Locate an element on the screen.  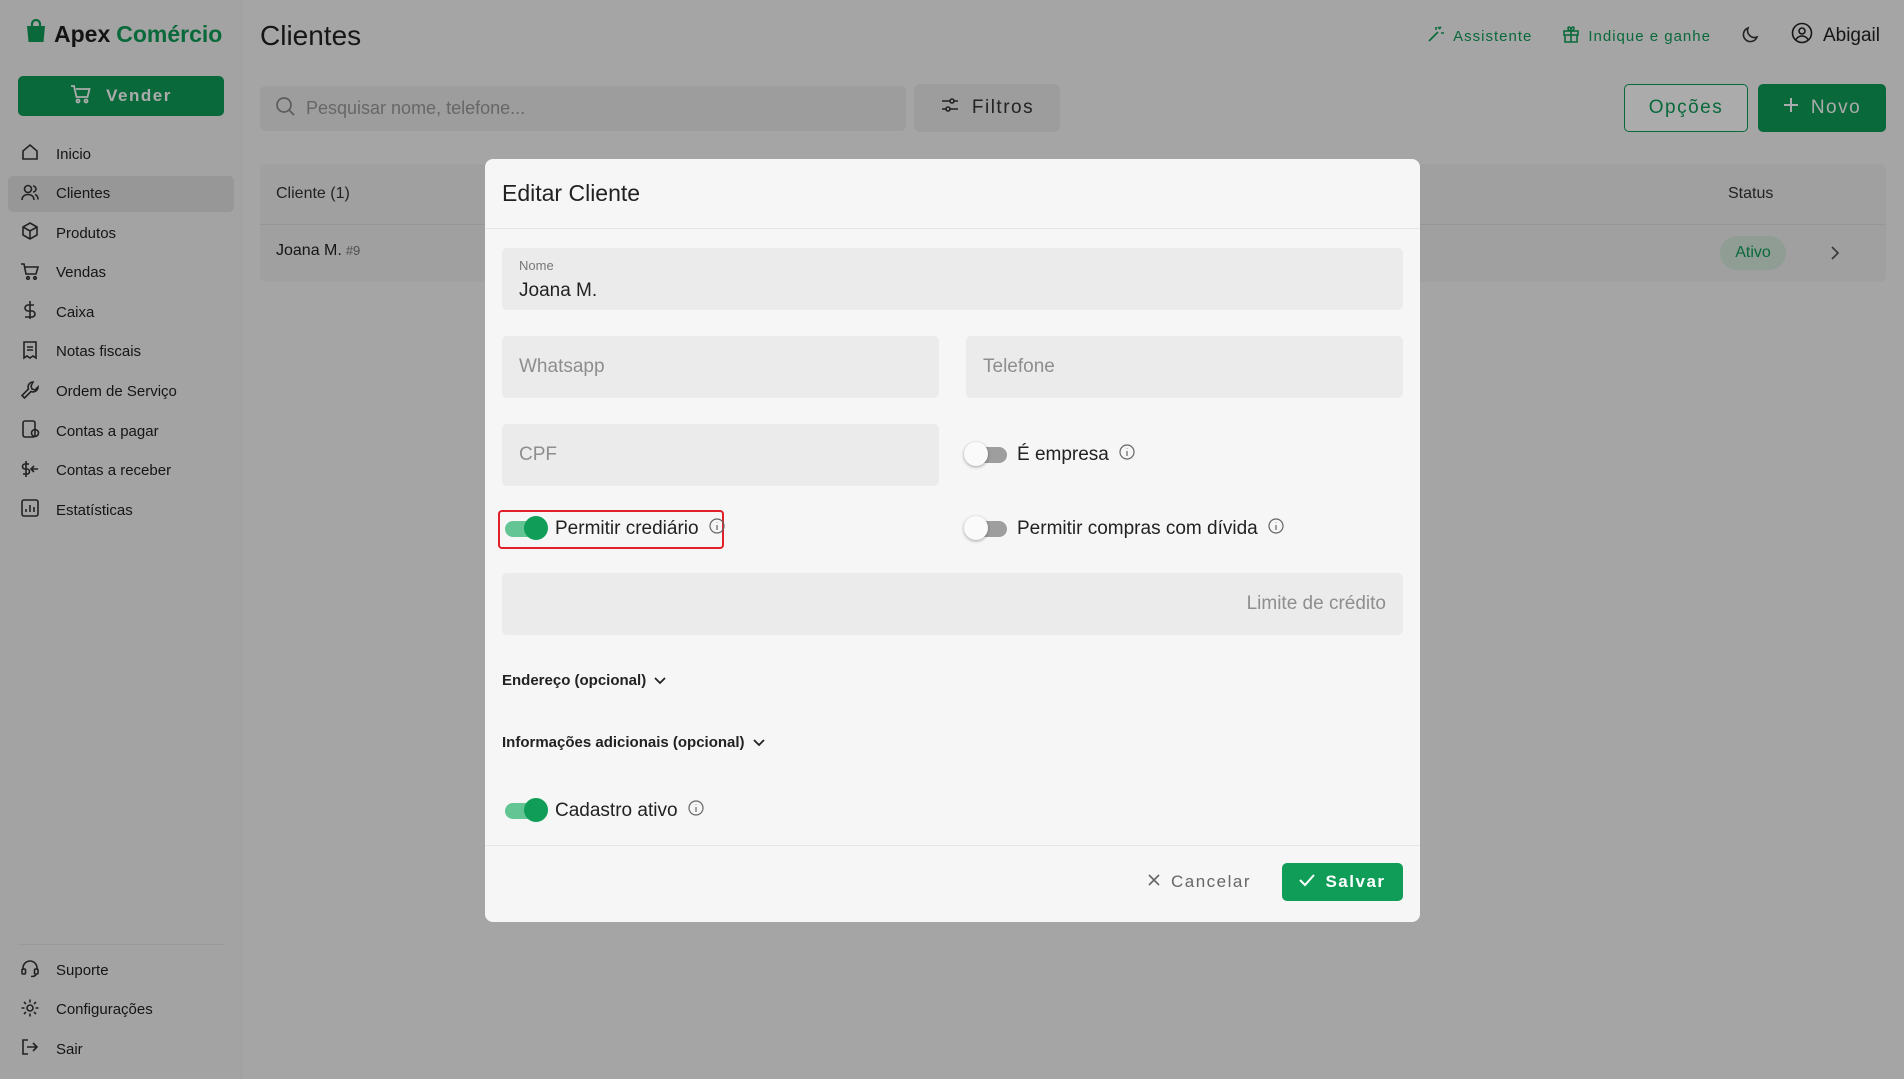
cancel-button: Cancelar is located at coordinates (1199, 882).